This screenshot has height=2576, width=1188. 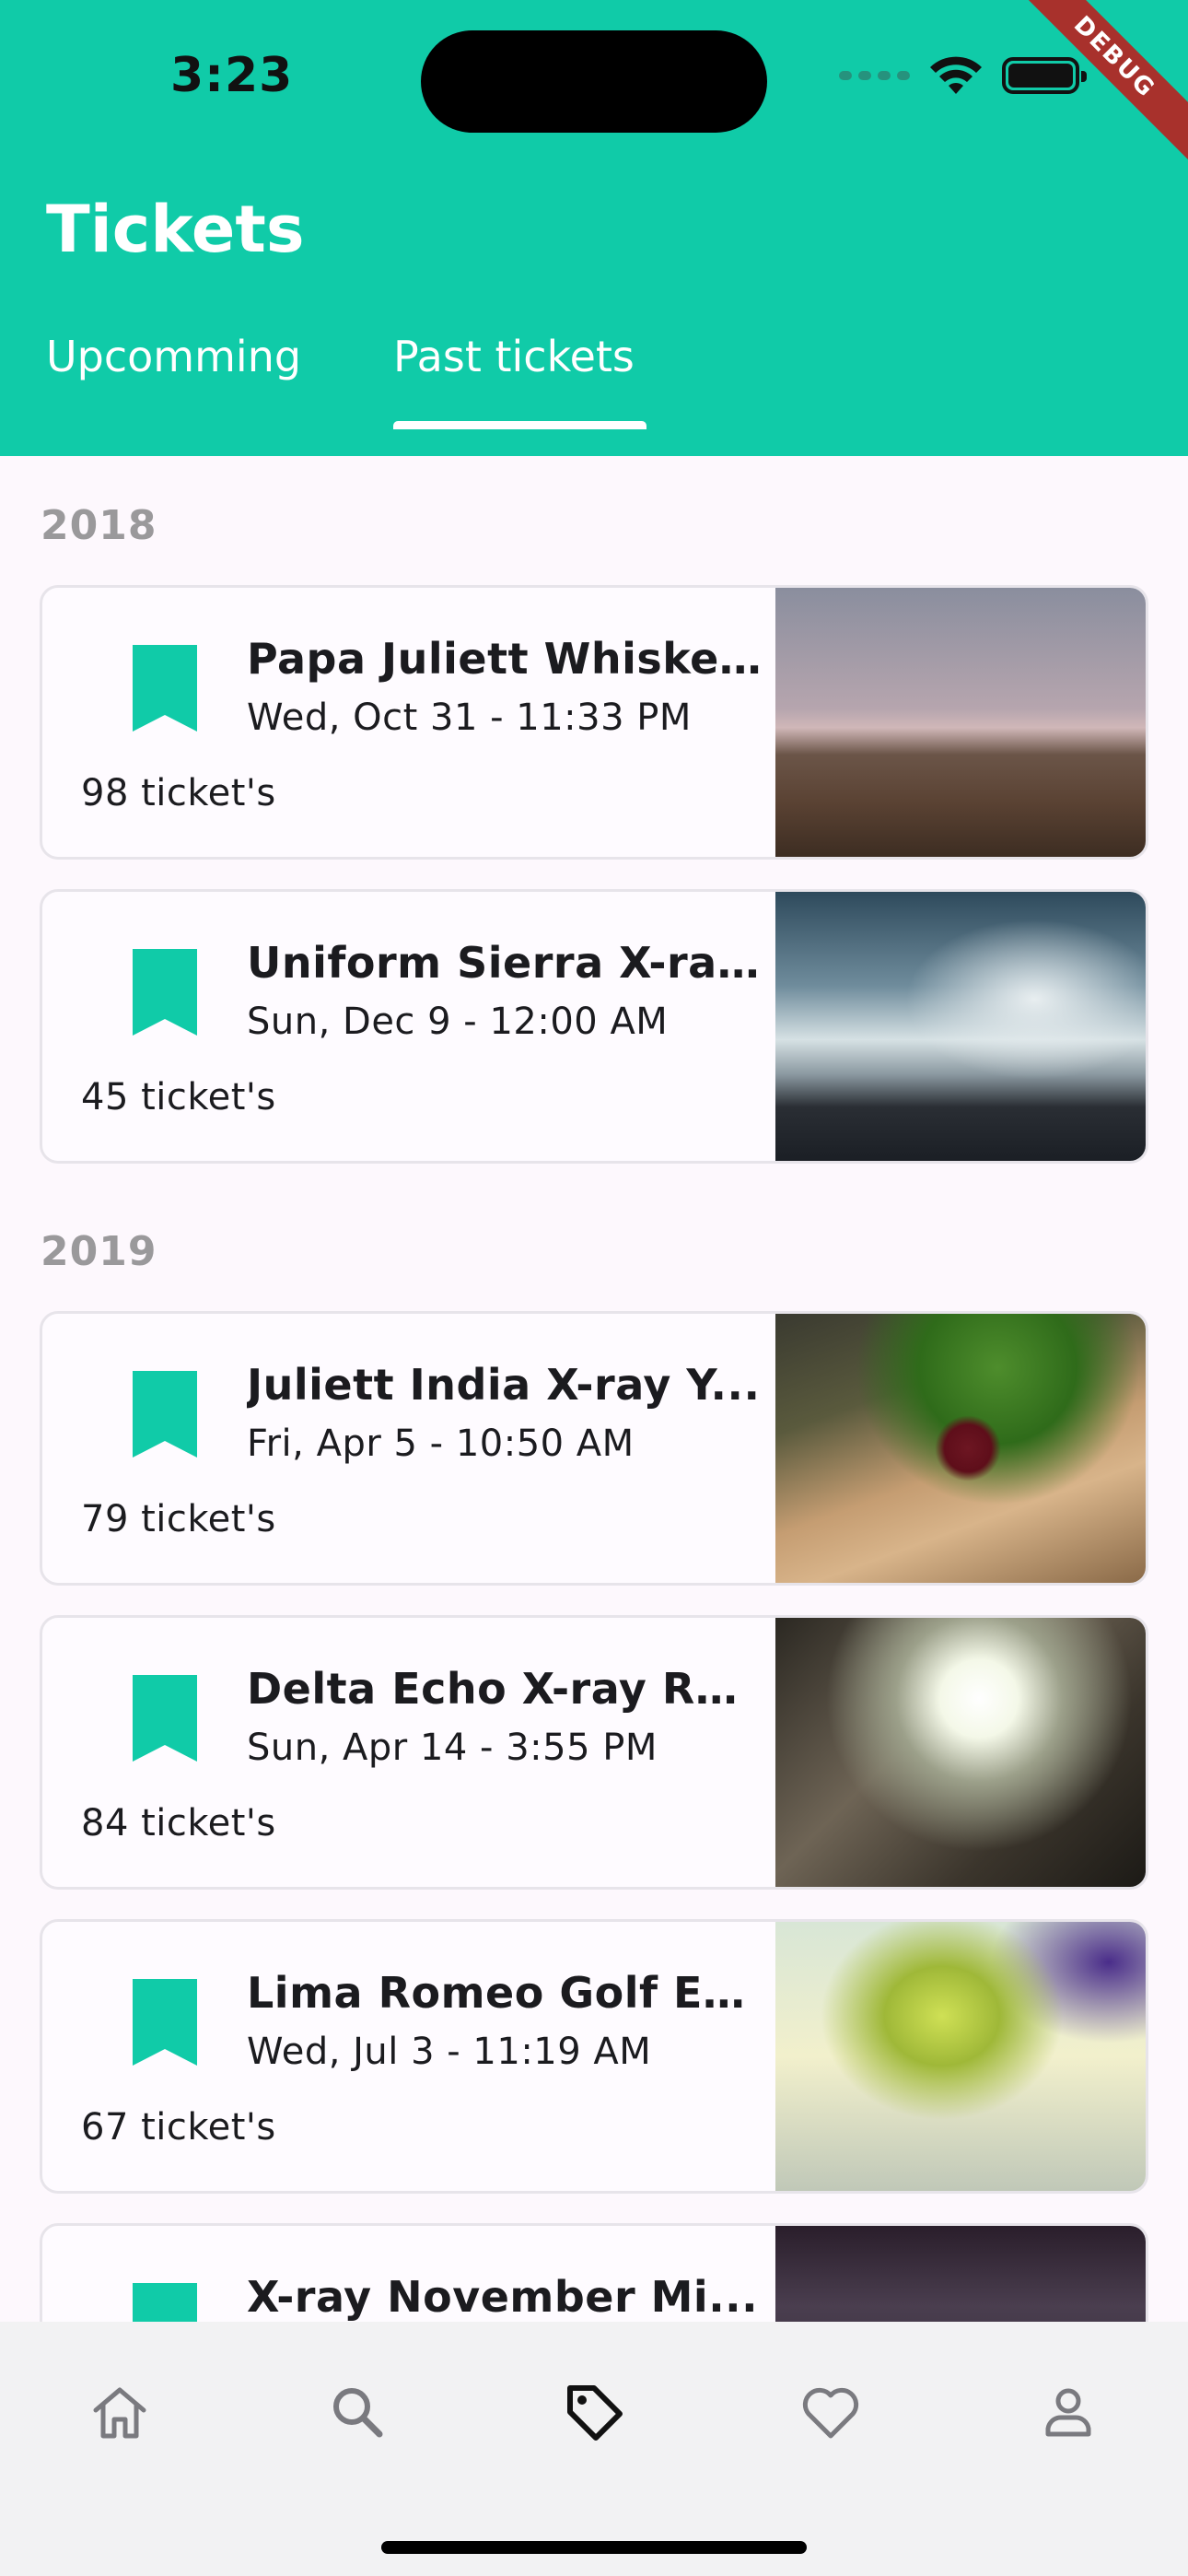 I want to click on person-icon, so click(x=1068, y=2412).